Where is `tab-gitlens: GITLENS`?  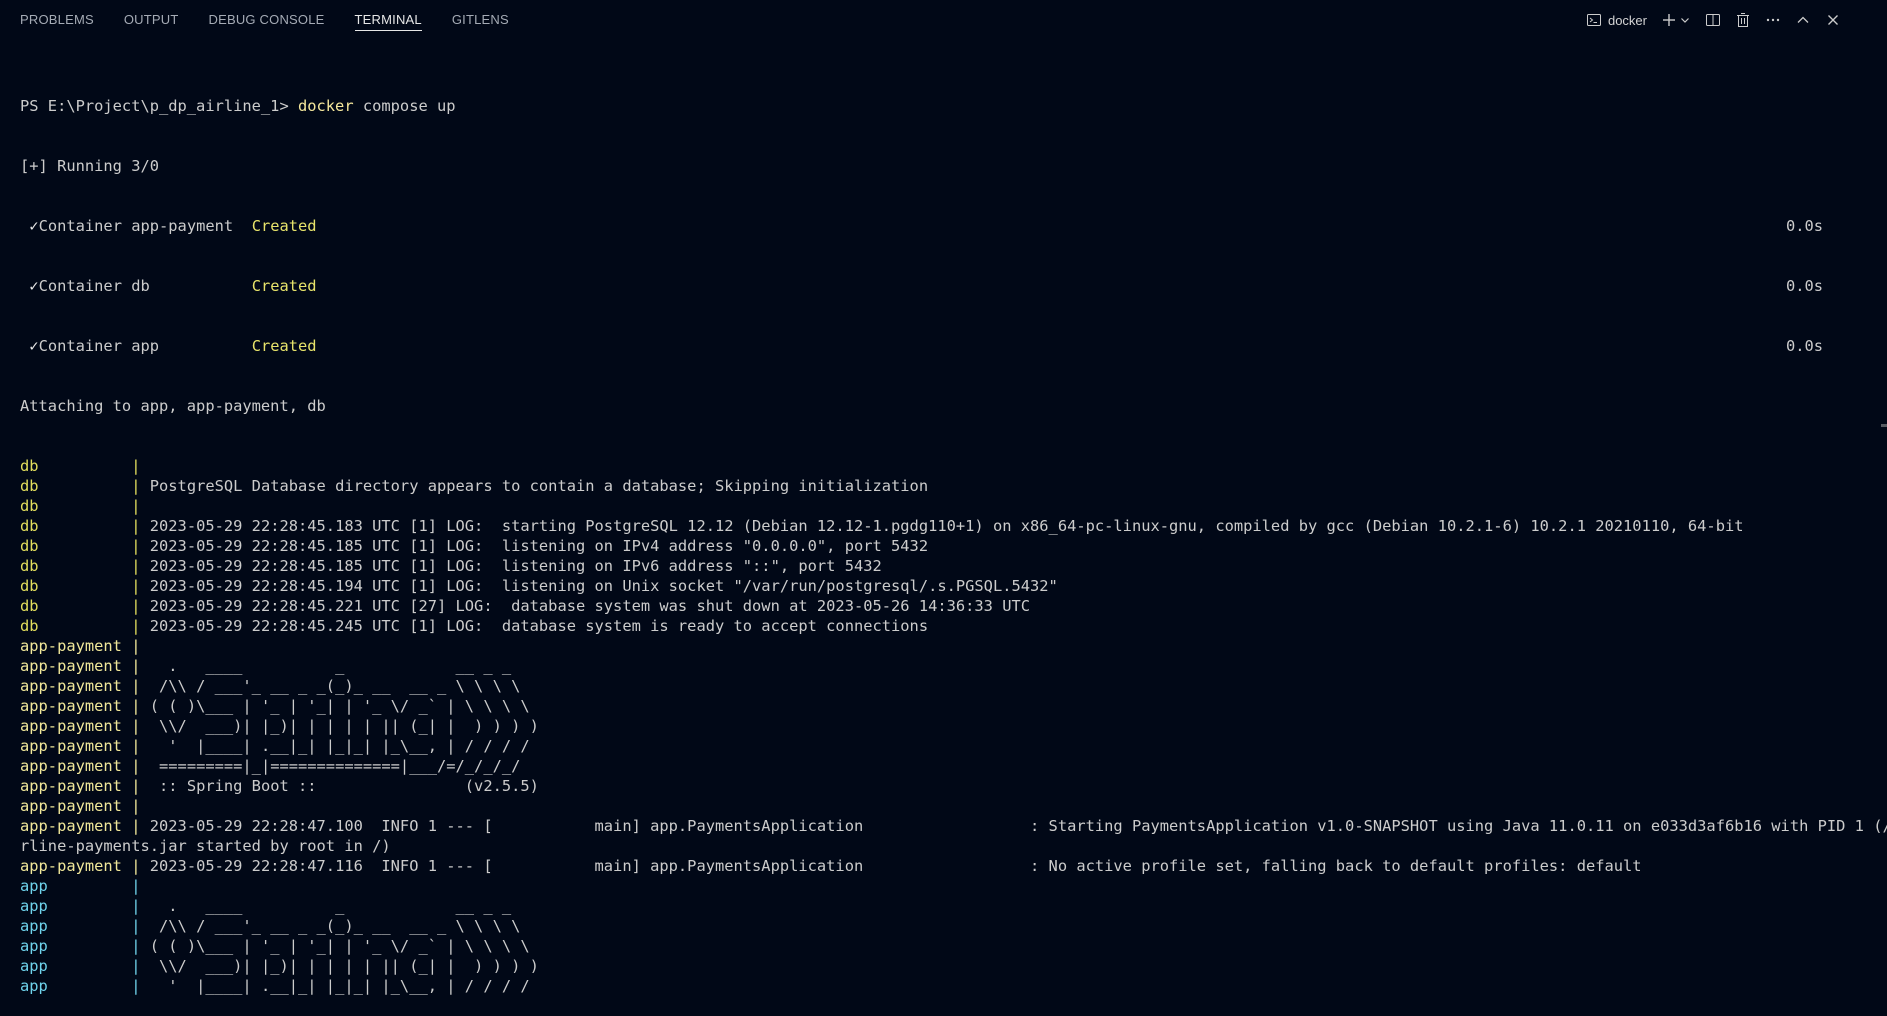
tab-gitlens: GITLENS is located at coordinates (480, 20).